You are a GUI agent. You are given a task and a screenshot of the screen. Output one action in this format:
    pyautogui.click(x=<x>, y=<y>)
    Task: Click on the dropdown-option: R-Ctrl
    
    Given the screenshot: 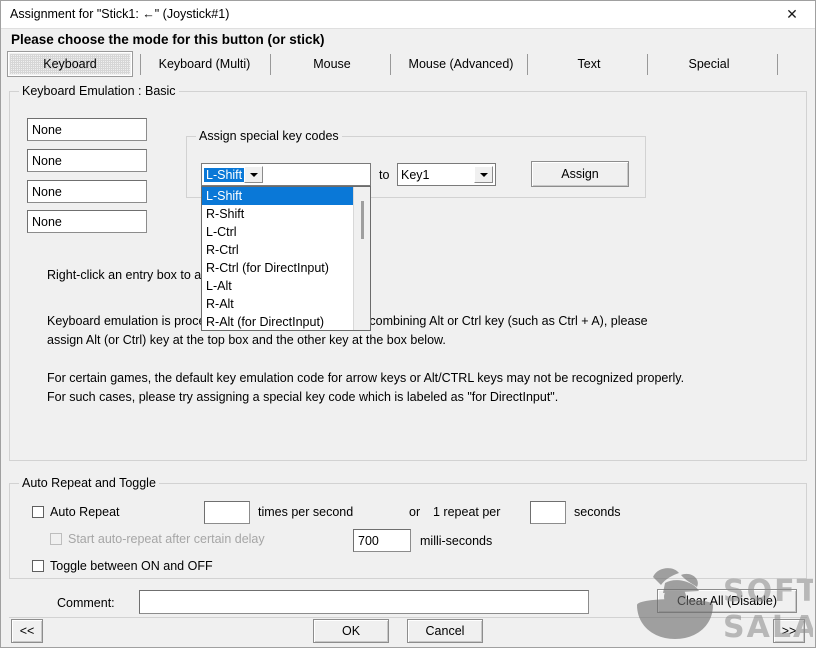 What is the action you would take?
    pyautogui.click(x=286, y=250)
    